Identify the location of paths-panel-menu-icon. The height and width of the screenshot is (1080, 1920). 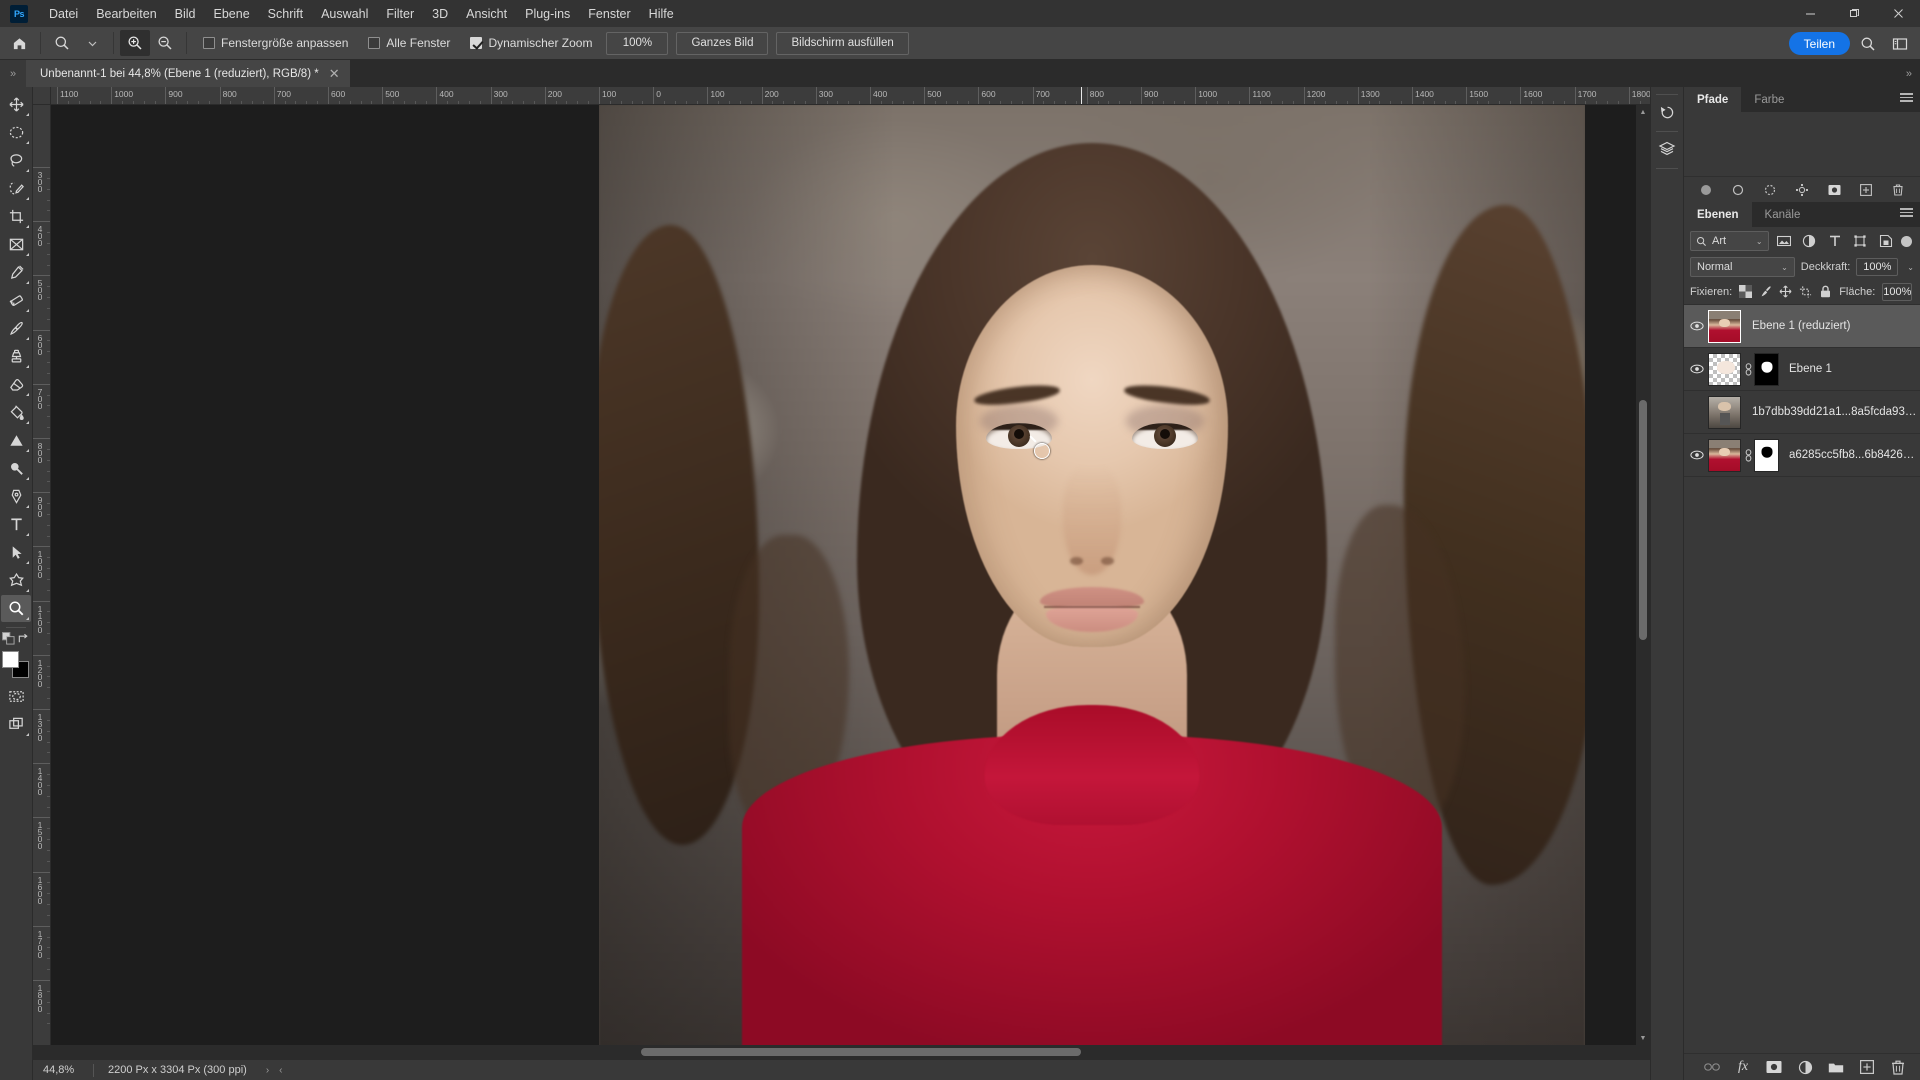
(1906, 97).